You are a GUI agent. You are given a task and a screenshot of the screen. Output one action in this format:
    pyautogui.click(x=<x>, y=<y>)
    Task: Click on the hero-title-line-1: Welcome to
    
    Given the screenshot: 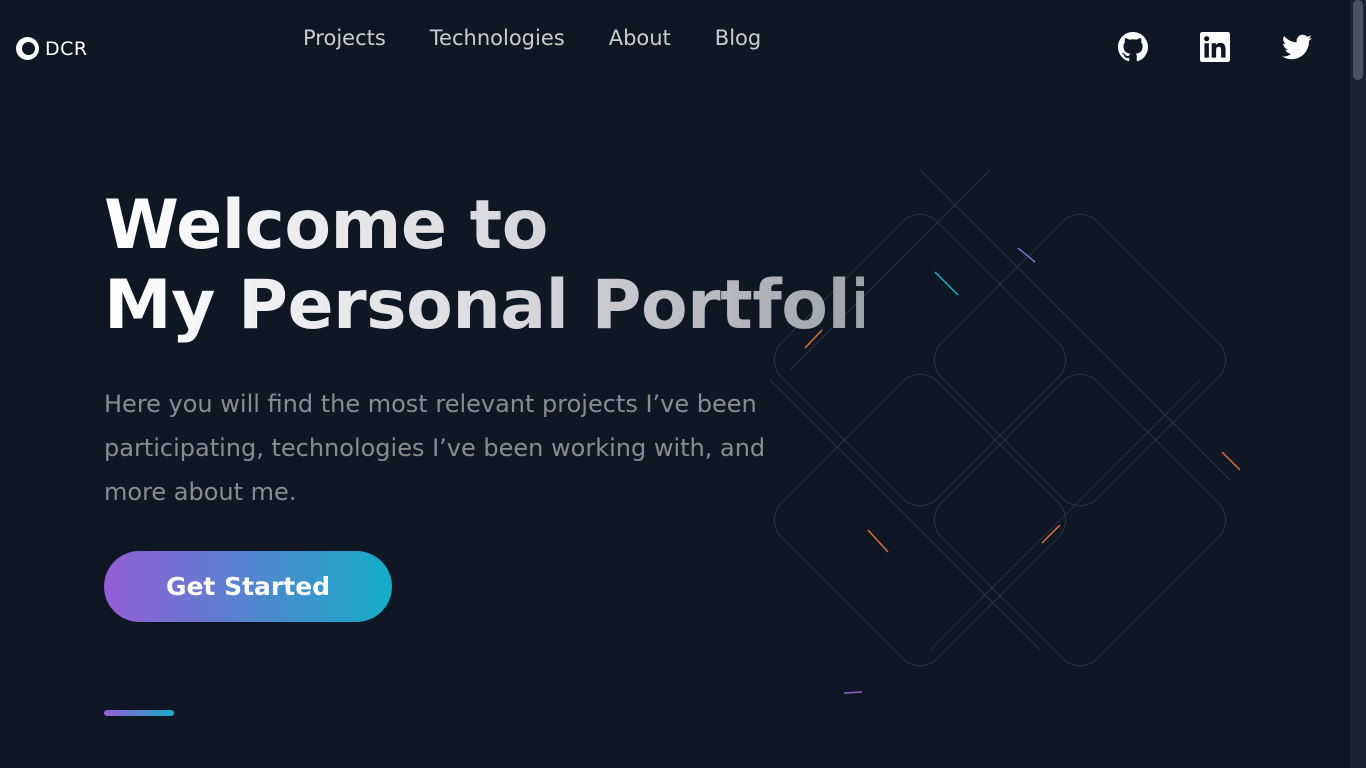 What is the action you would take?
    pyautogui.click(x=326, y=225)
    